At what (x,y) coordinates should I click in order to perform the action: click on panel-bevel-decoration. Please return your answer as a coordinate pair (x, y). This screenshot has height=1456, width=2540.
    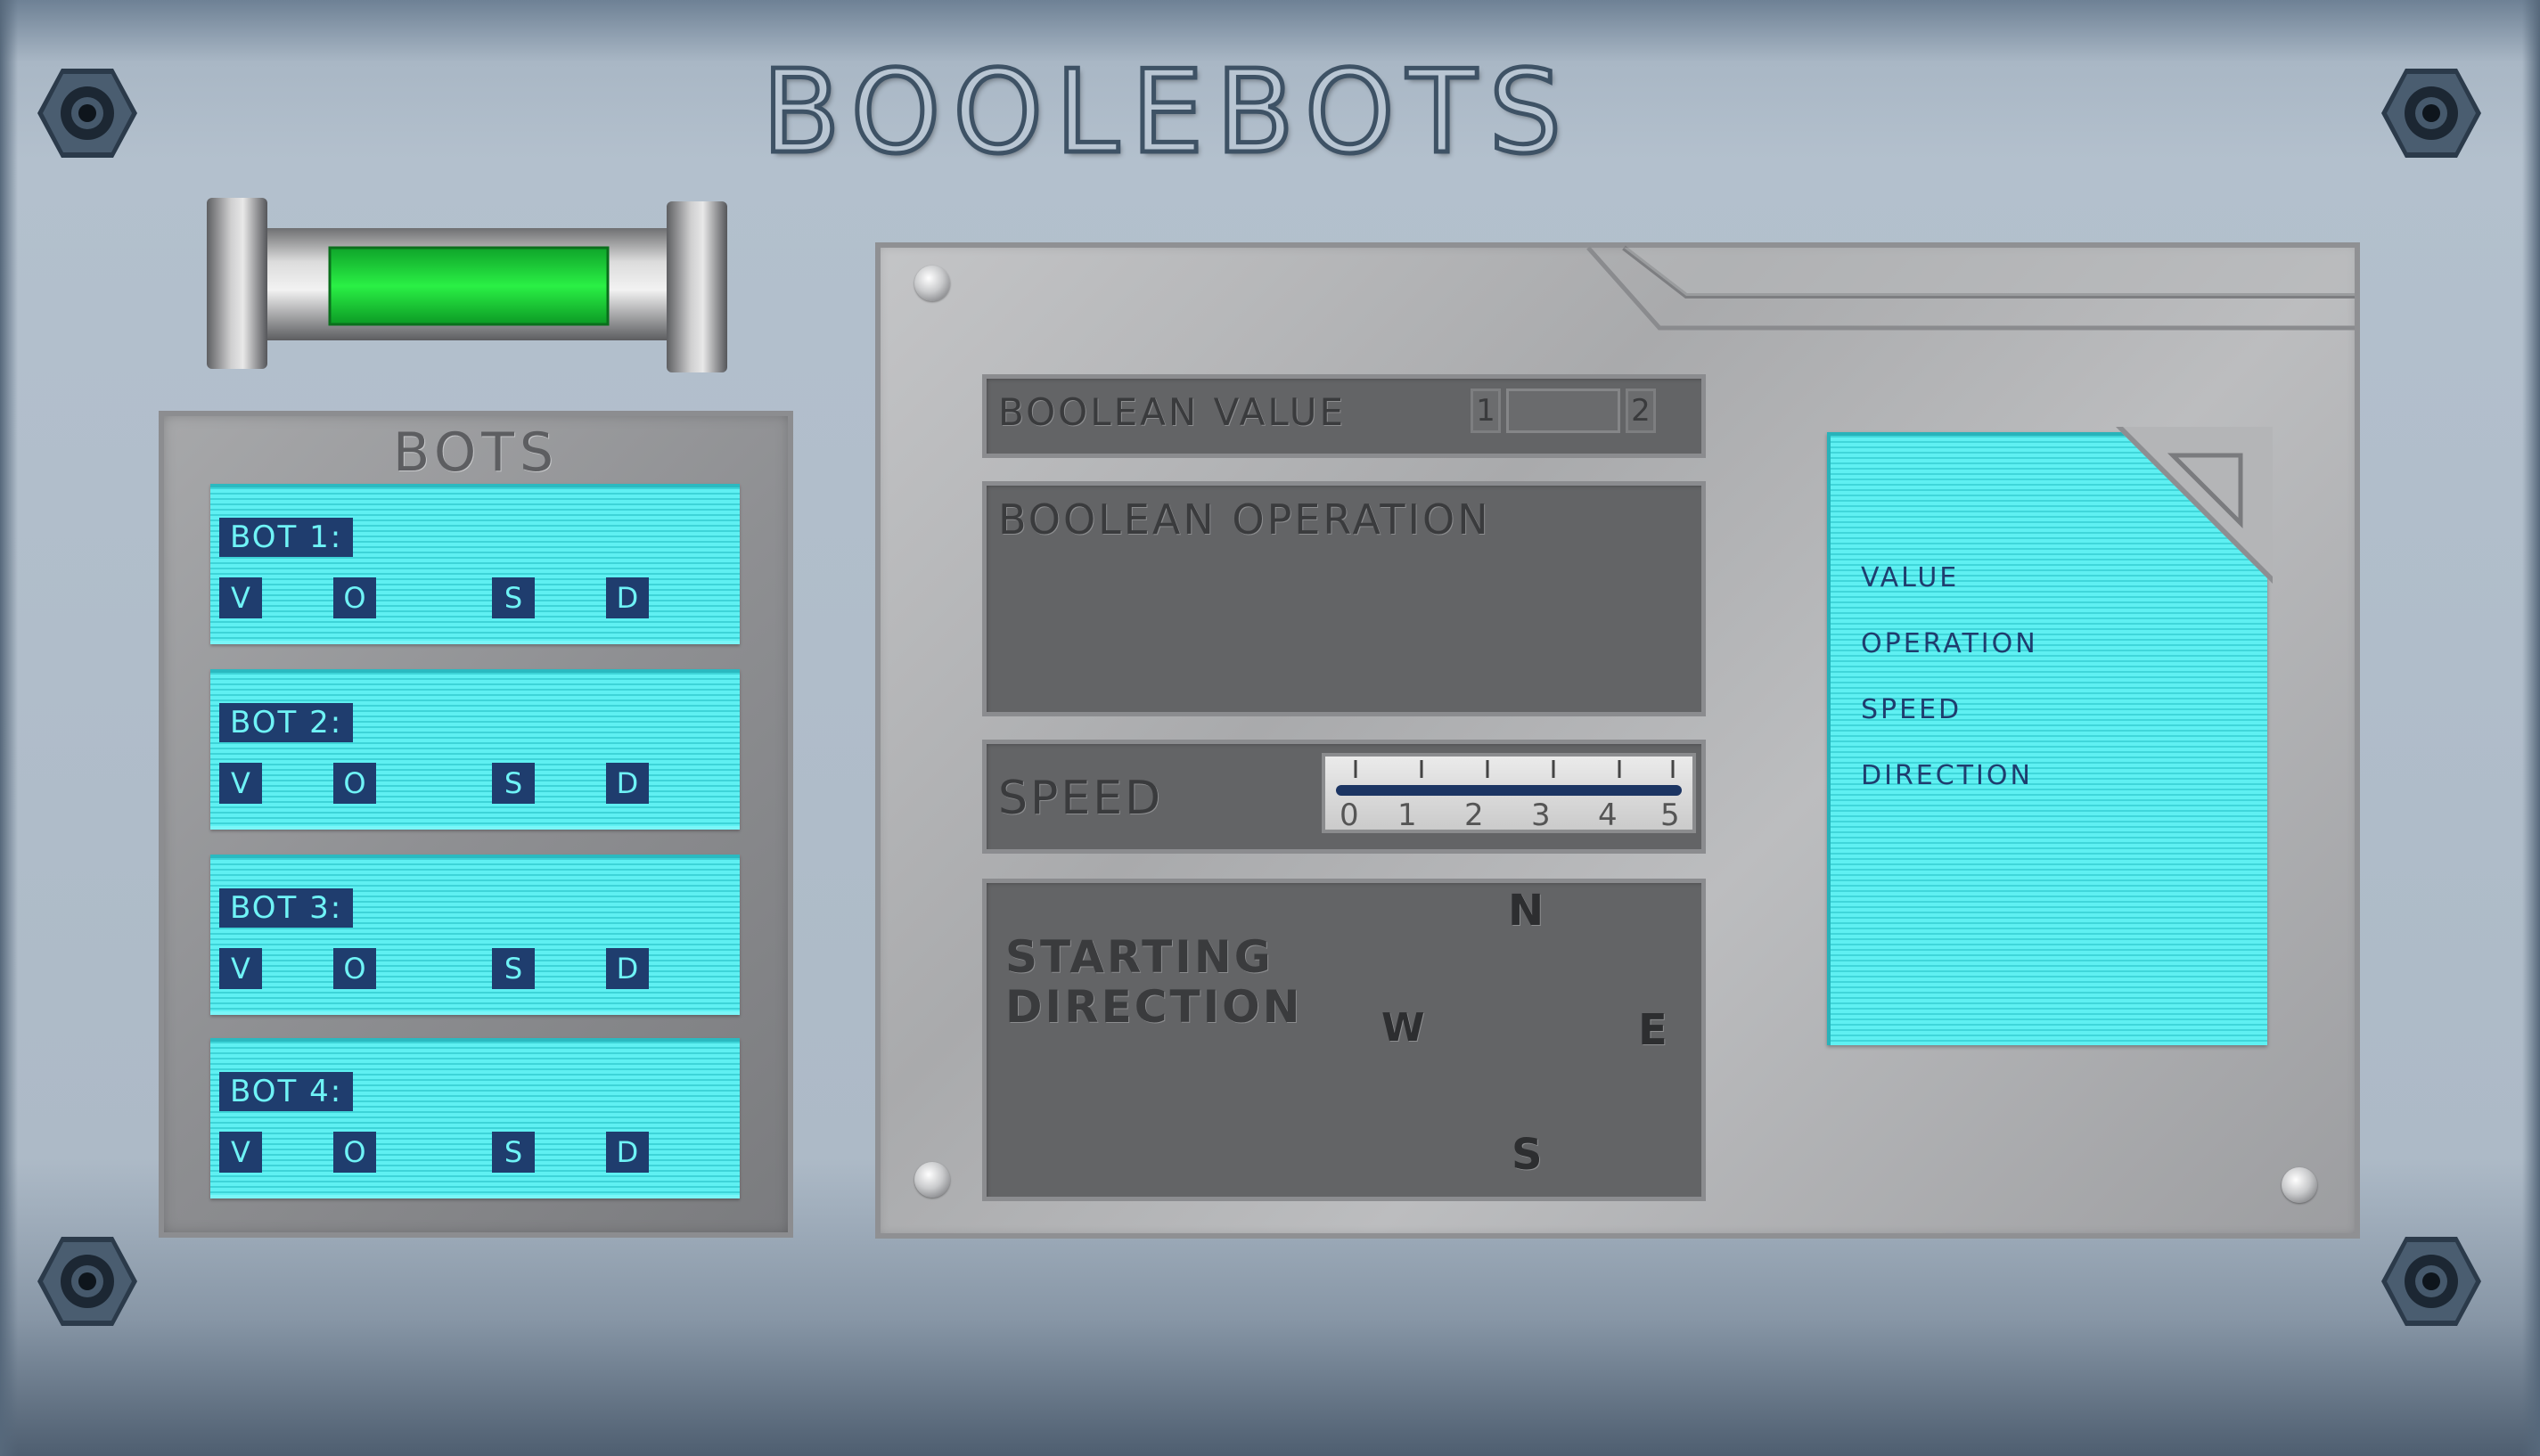
    Looking at the image, I should click on (1971, 288).